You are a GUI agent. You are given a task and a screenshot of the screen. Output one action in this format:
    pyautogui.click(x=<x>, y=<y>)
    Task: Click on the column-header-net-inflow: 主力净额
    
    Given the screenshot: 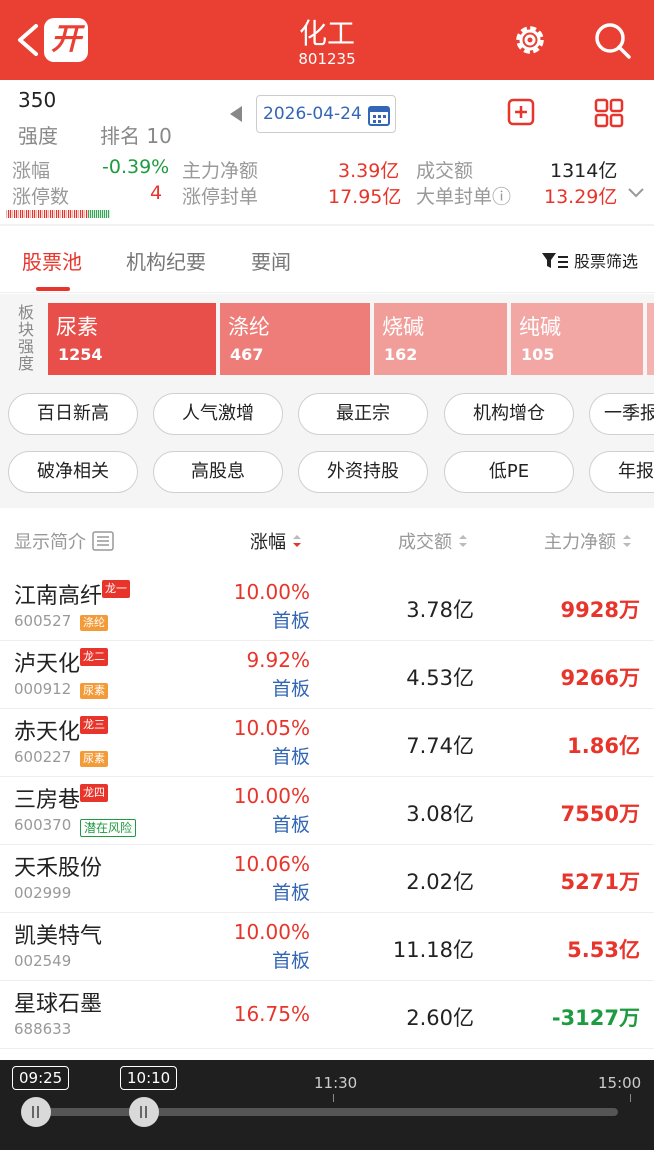 What is the action you would take?
    pyautogui.click(x=588, y=541)
    